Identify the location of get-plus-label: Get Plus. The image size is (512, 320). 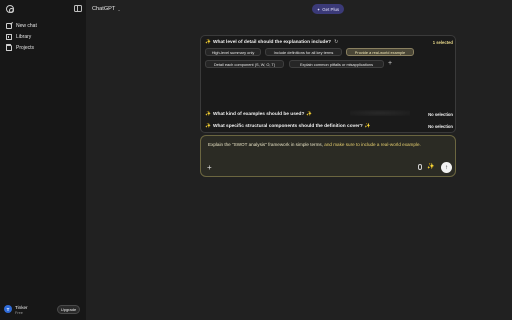
(331, 9).